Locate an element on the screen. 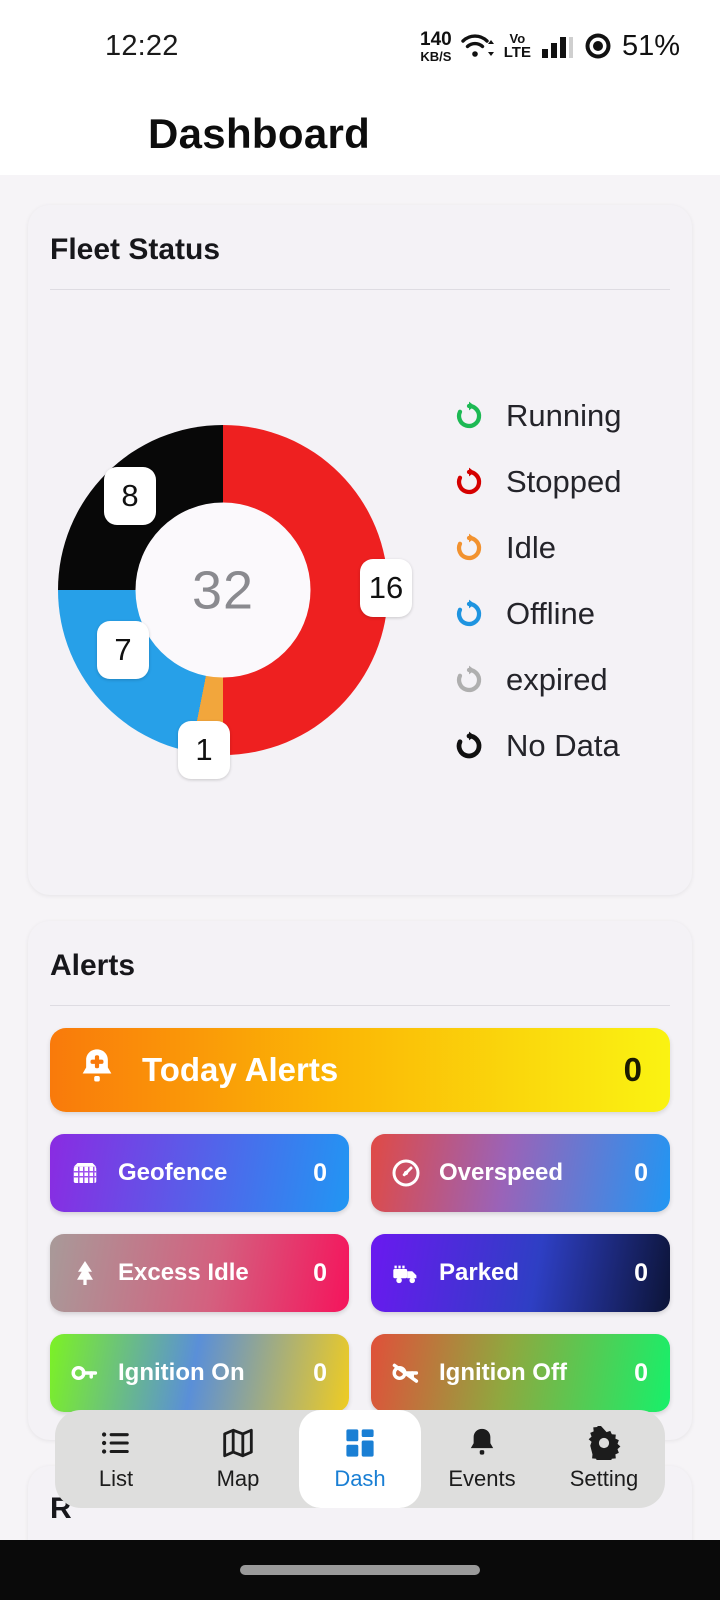 Image resolution: width=720 pixels, height=1600 pixels. nav-tab-label: Dash is located at coordinates (360, 1478).